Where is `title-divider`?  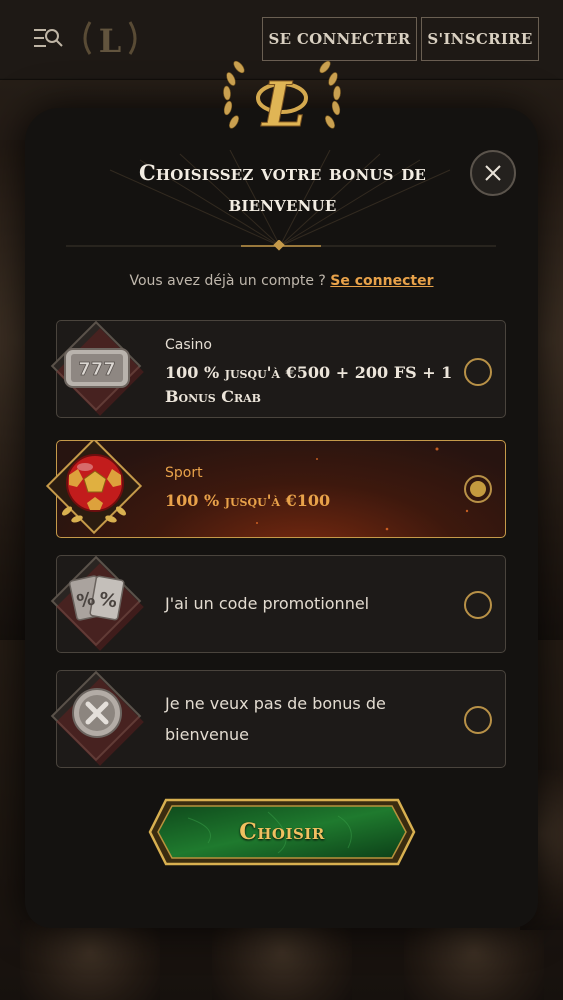
title-divider is located at coordinates (281, 245).